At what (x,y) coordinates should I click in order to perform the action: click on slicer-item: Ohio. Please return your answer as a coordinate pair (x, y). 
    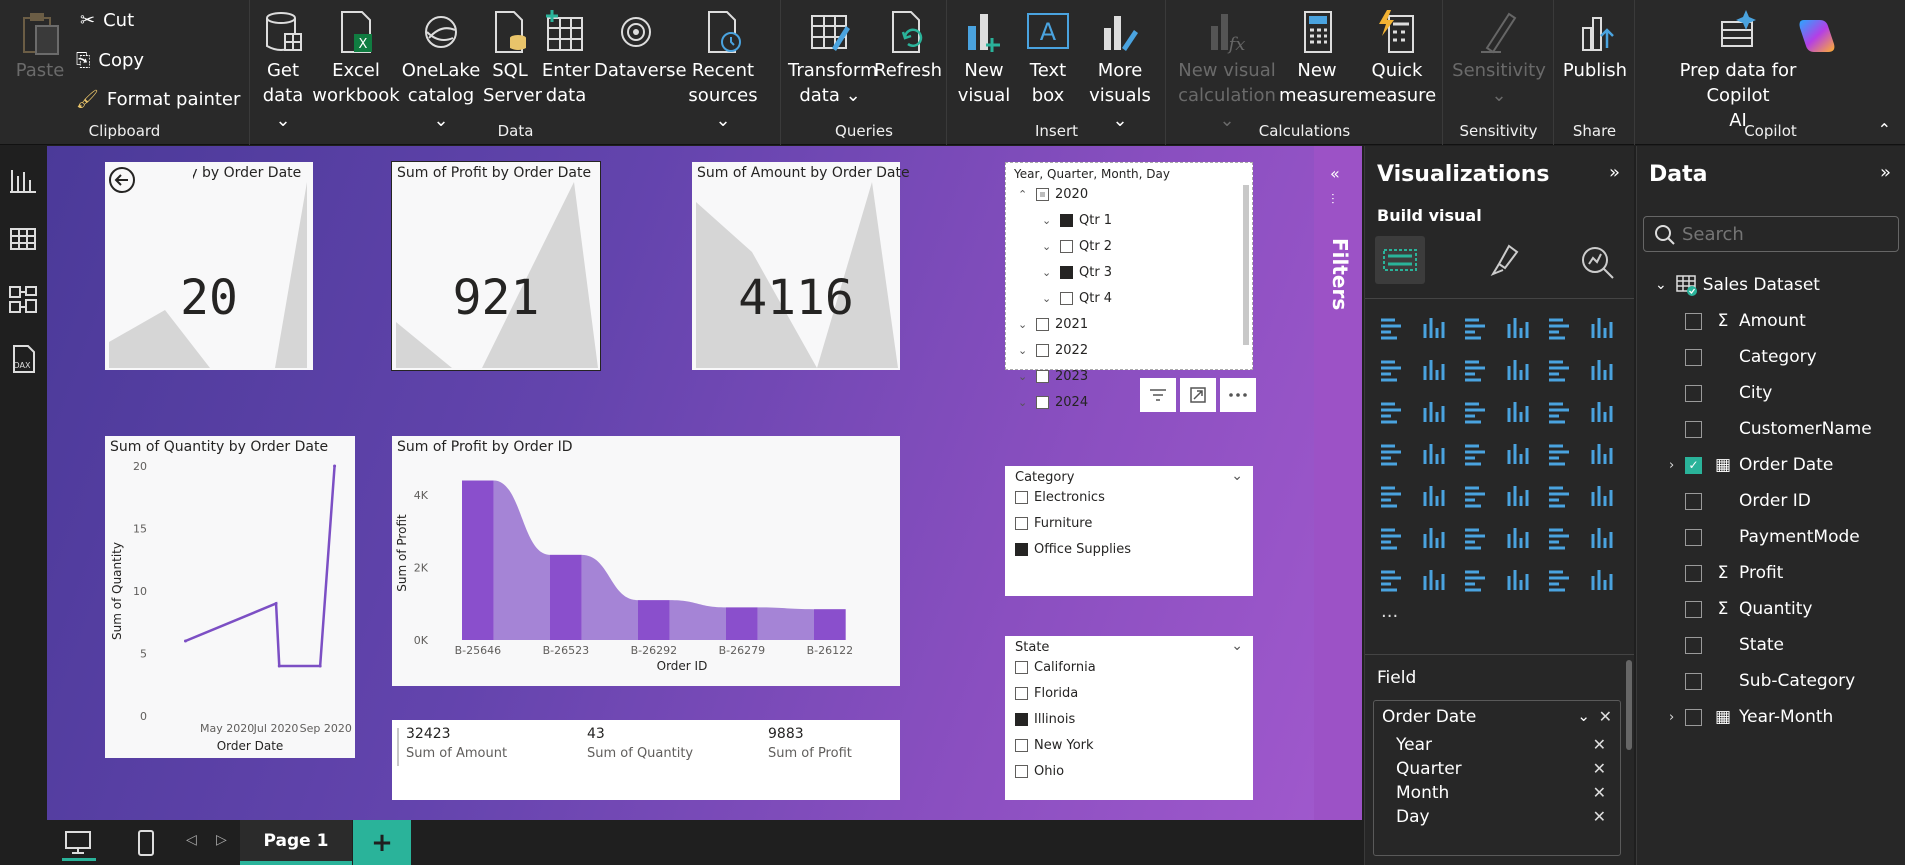
    Looking at the image, I should click on (1039, 771).